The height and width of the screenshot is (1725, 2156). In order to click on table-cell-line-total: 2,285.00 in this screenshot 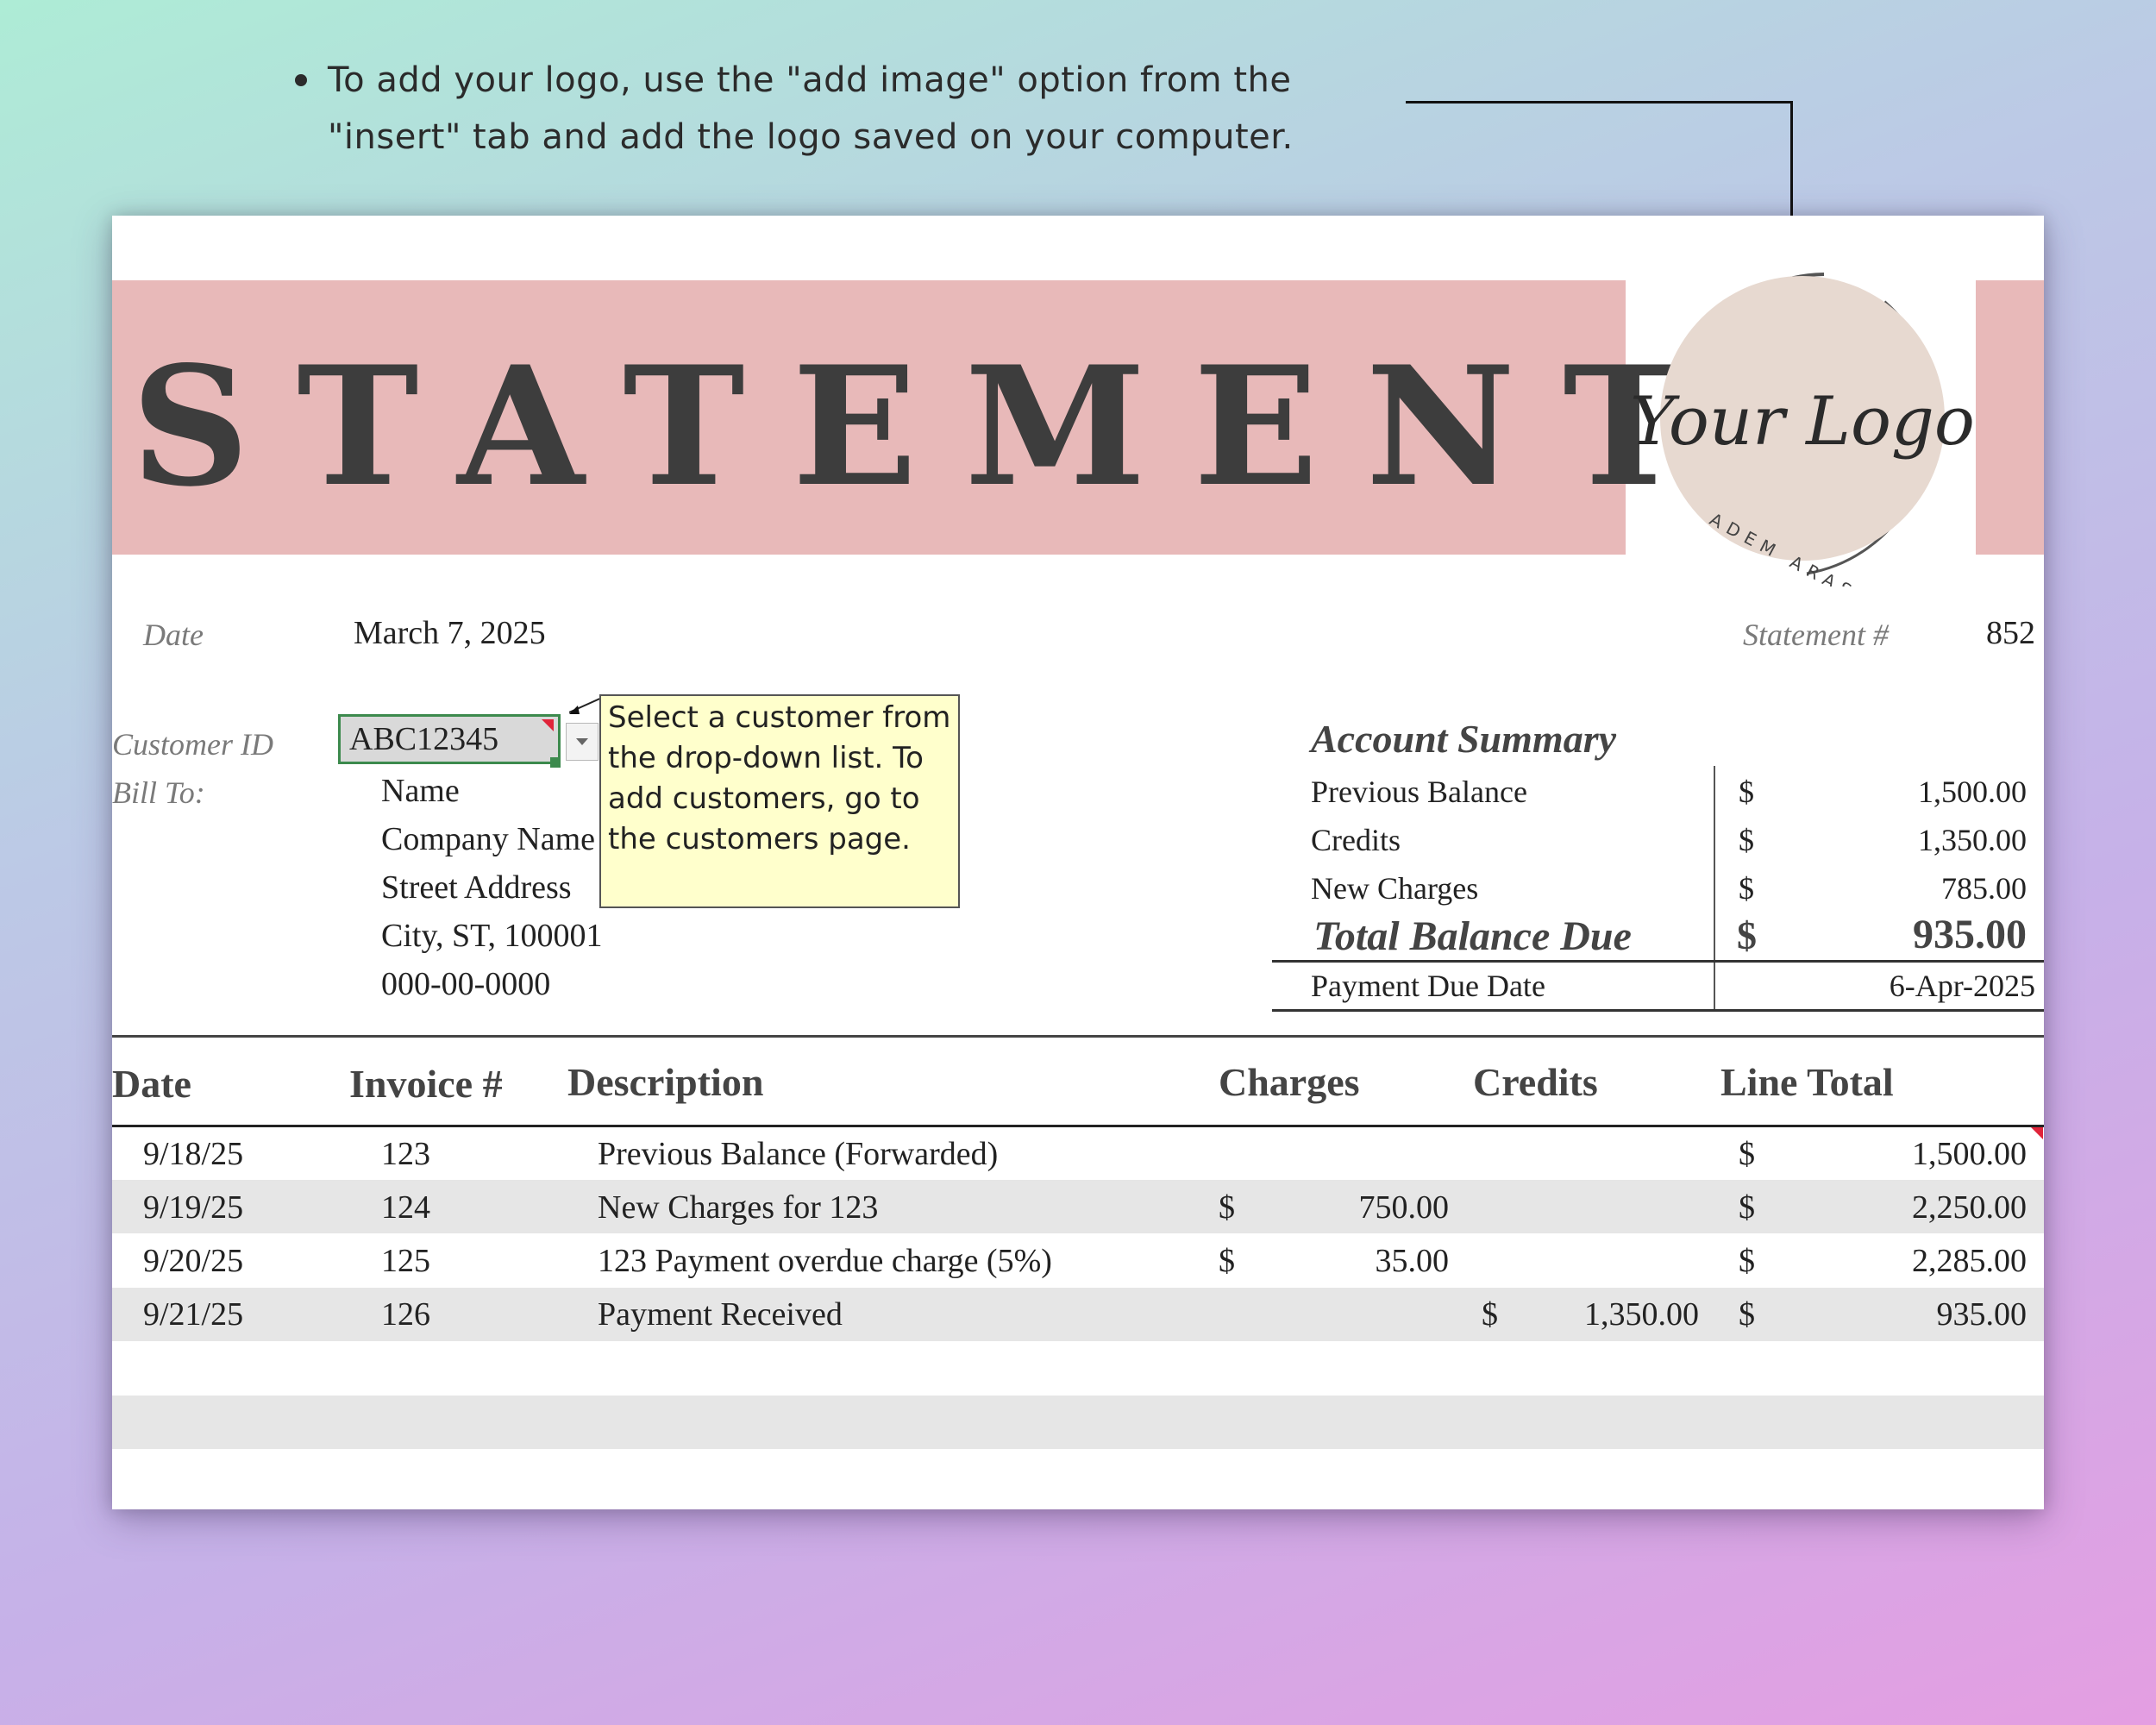, I will do `click(1911, 1261)`.